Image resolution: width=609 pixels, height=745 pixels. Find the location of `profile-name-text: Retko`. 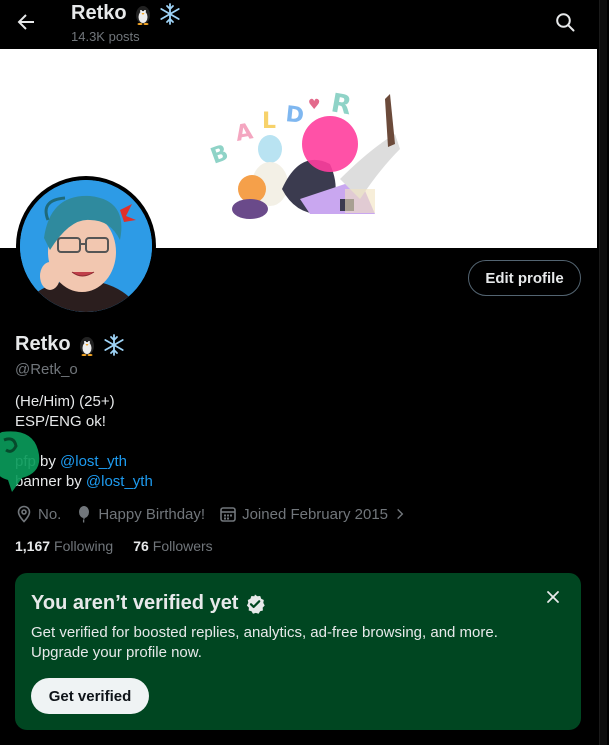

profile-name-text: Retko is located at coordinates (43, 344).